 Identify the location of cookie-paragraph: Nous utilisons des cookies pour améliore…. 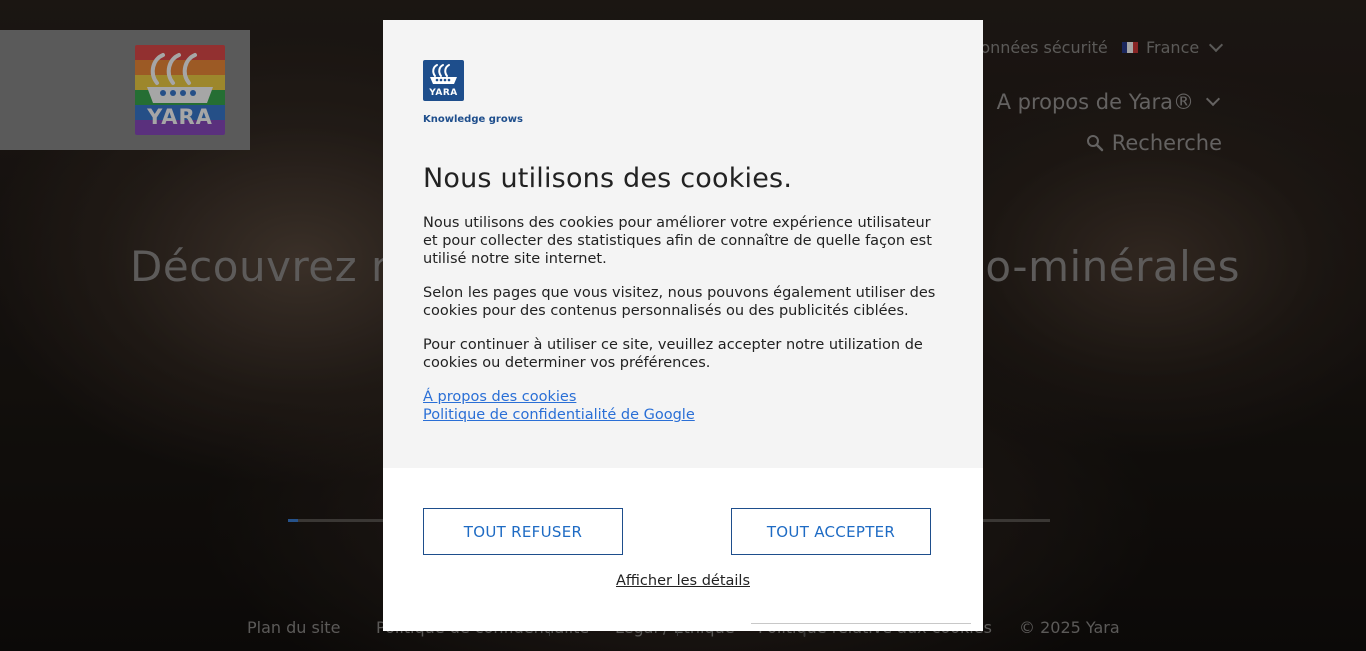
(677, 241).